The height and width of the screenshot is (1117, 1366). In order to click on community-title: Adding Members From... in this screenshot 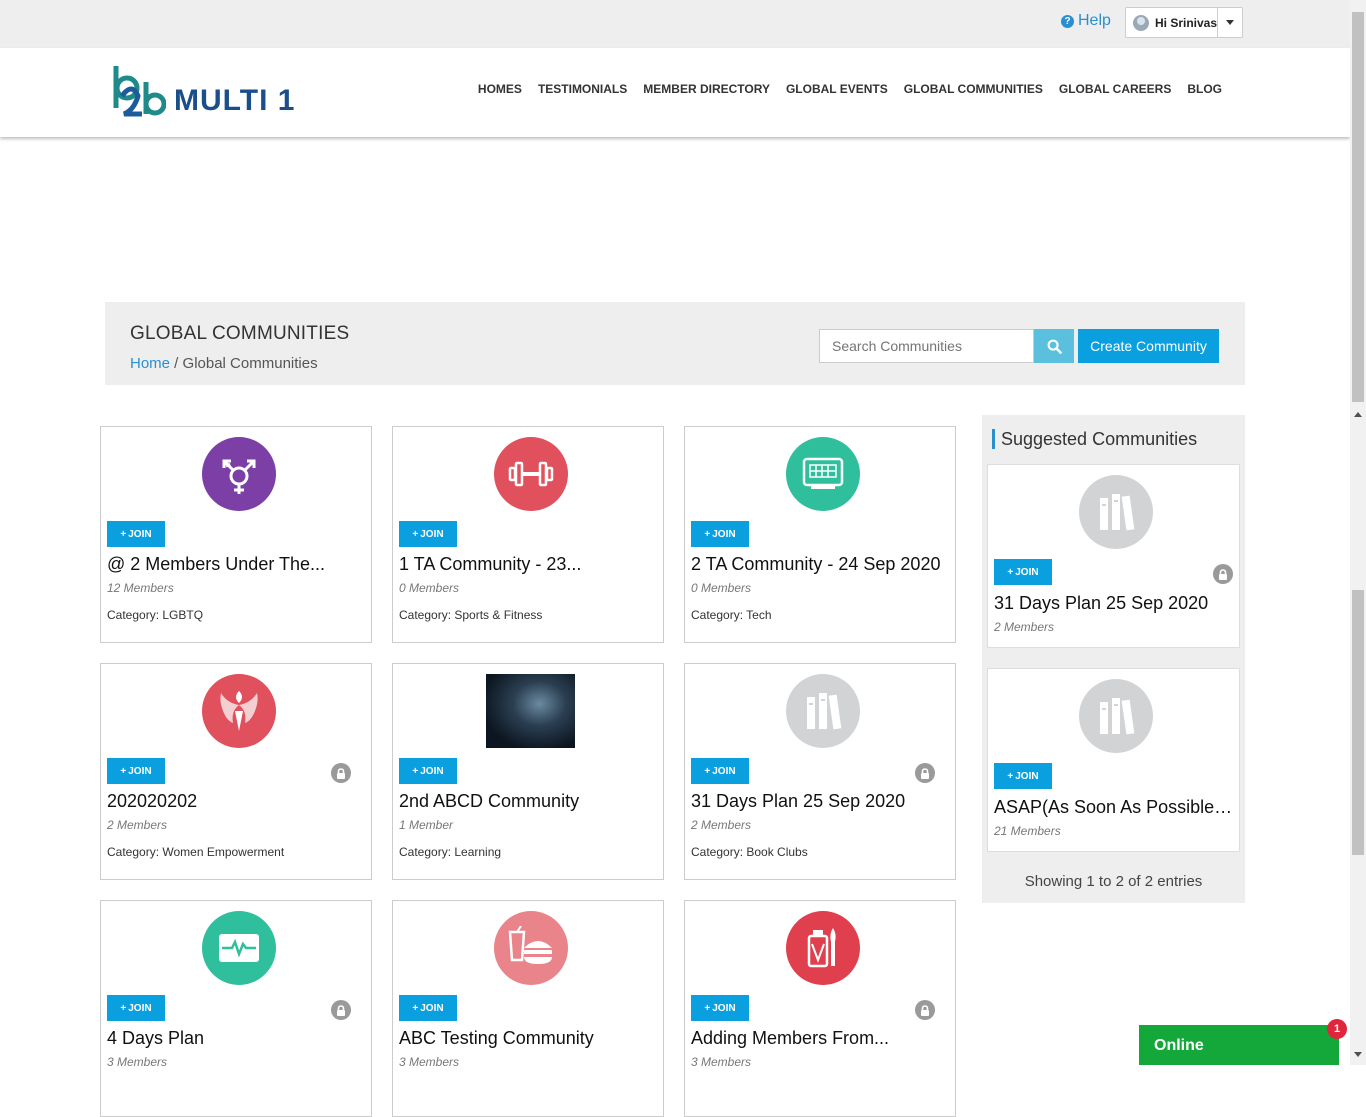, I will do `click(821, 1038)`.